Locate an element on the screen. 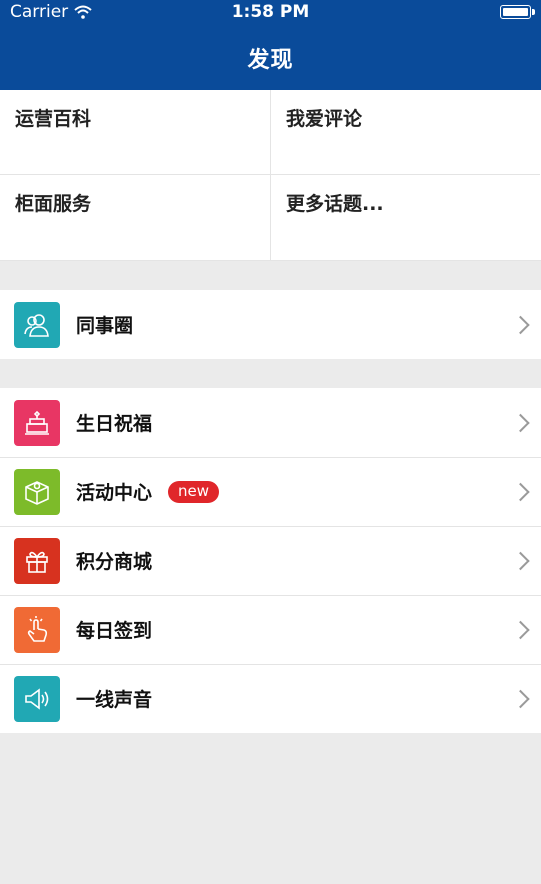  grid-item-label: 柜面服务 is located at coordinates (53, 204).